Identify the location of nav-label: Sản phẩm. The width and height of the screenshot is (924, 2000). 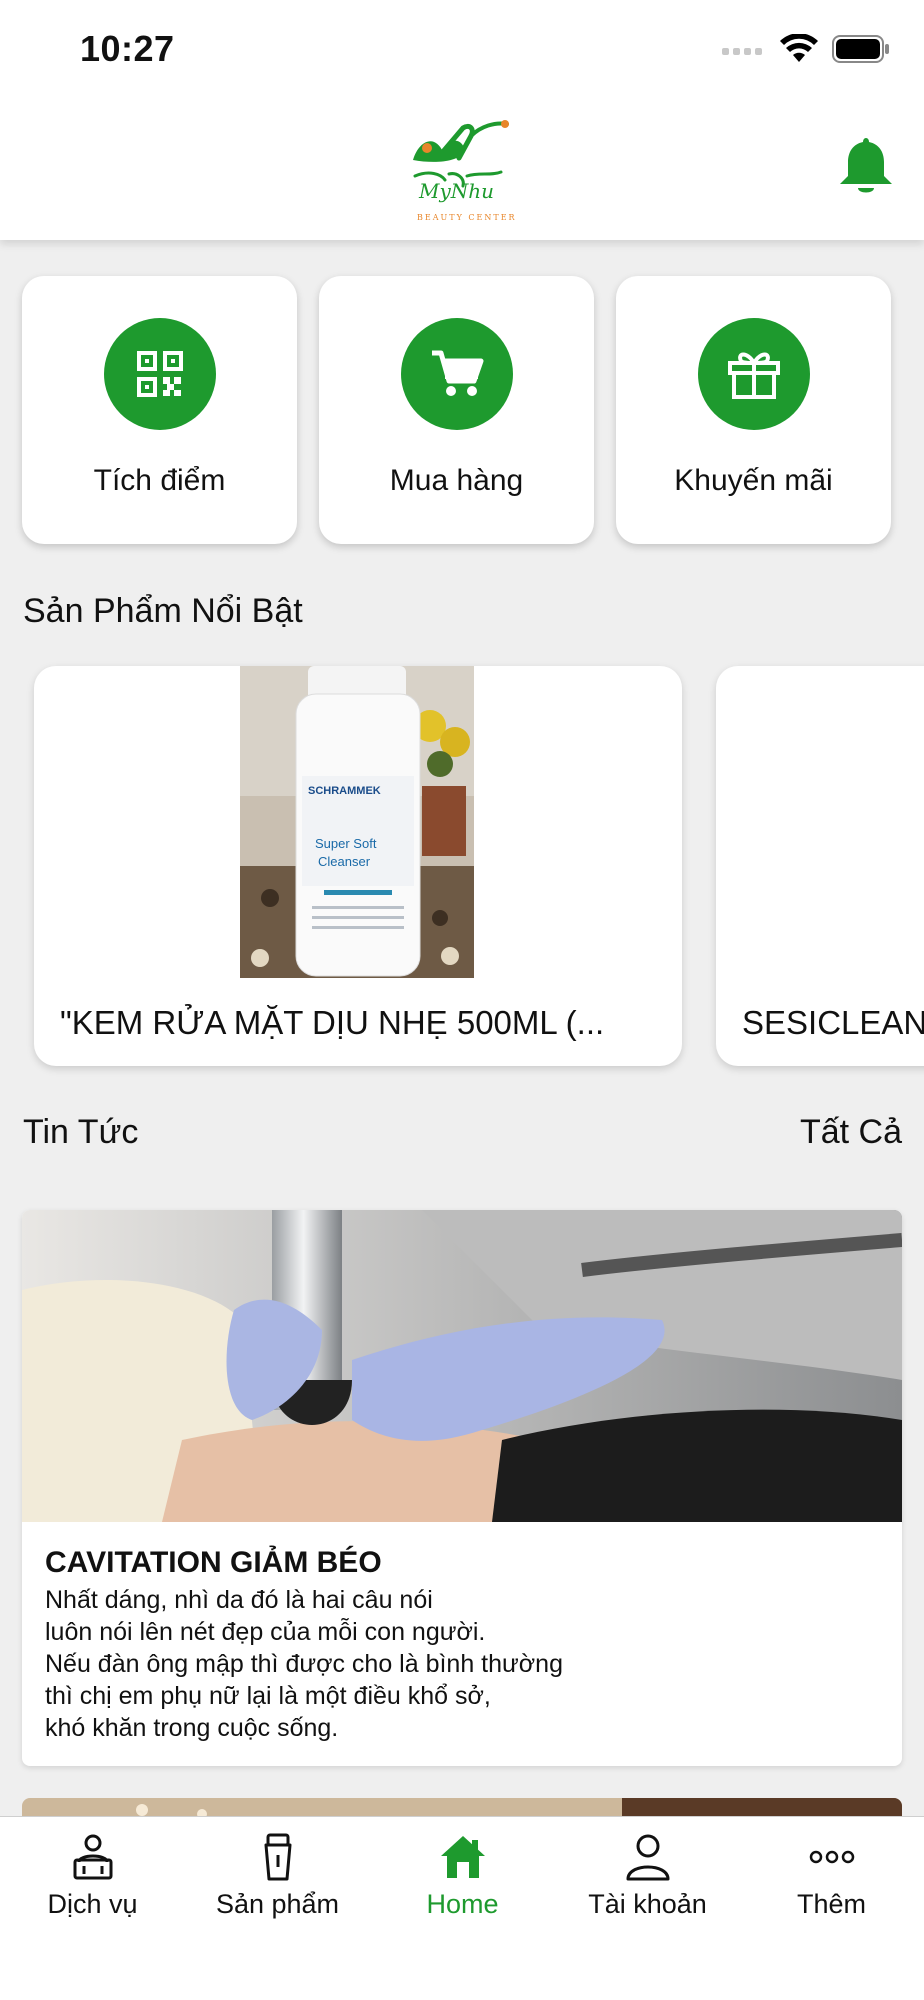
(277, 1904).